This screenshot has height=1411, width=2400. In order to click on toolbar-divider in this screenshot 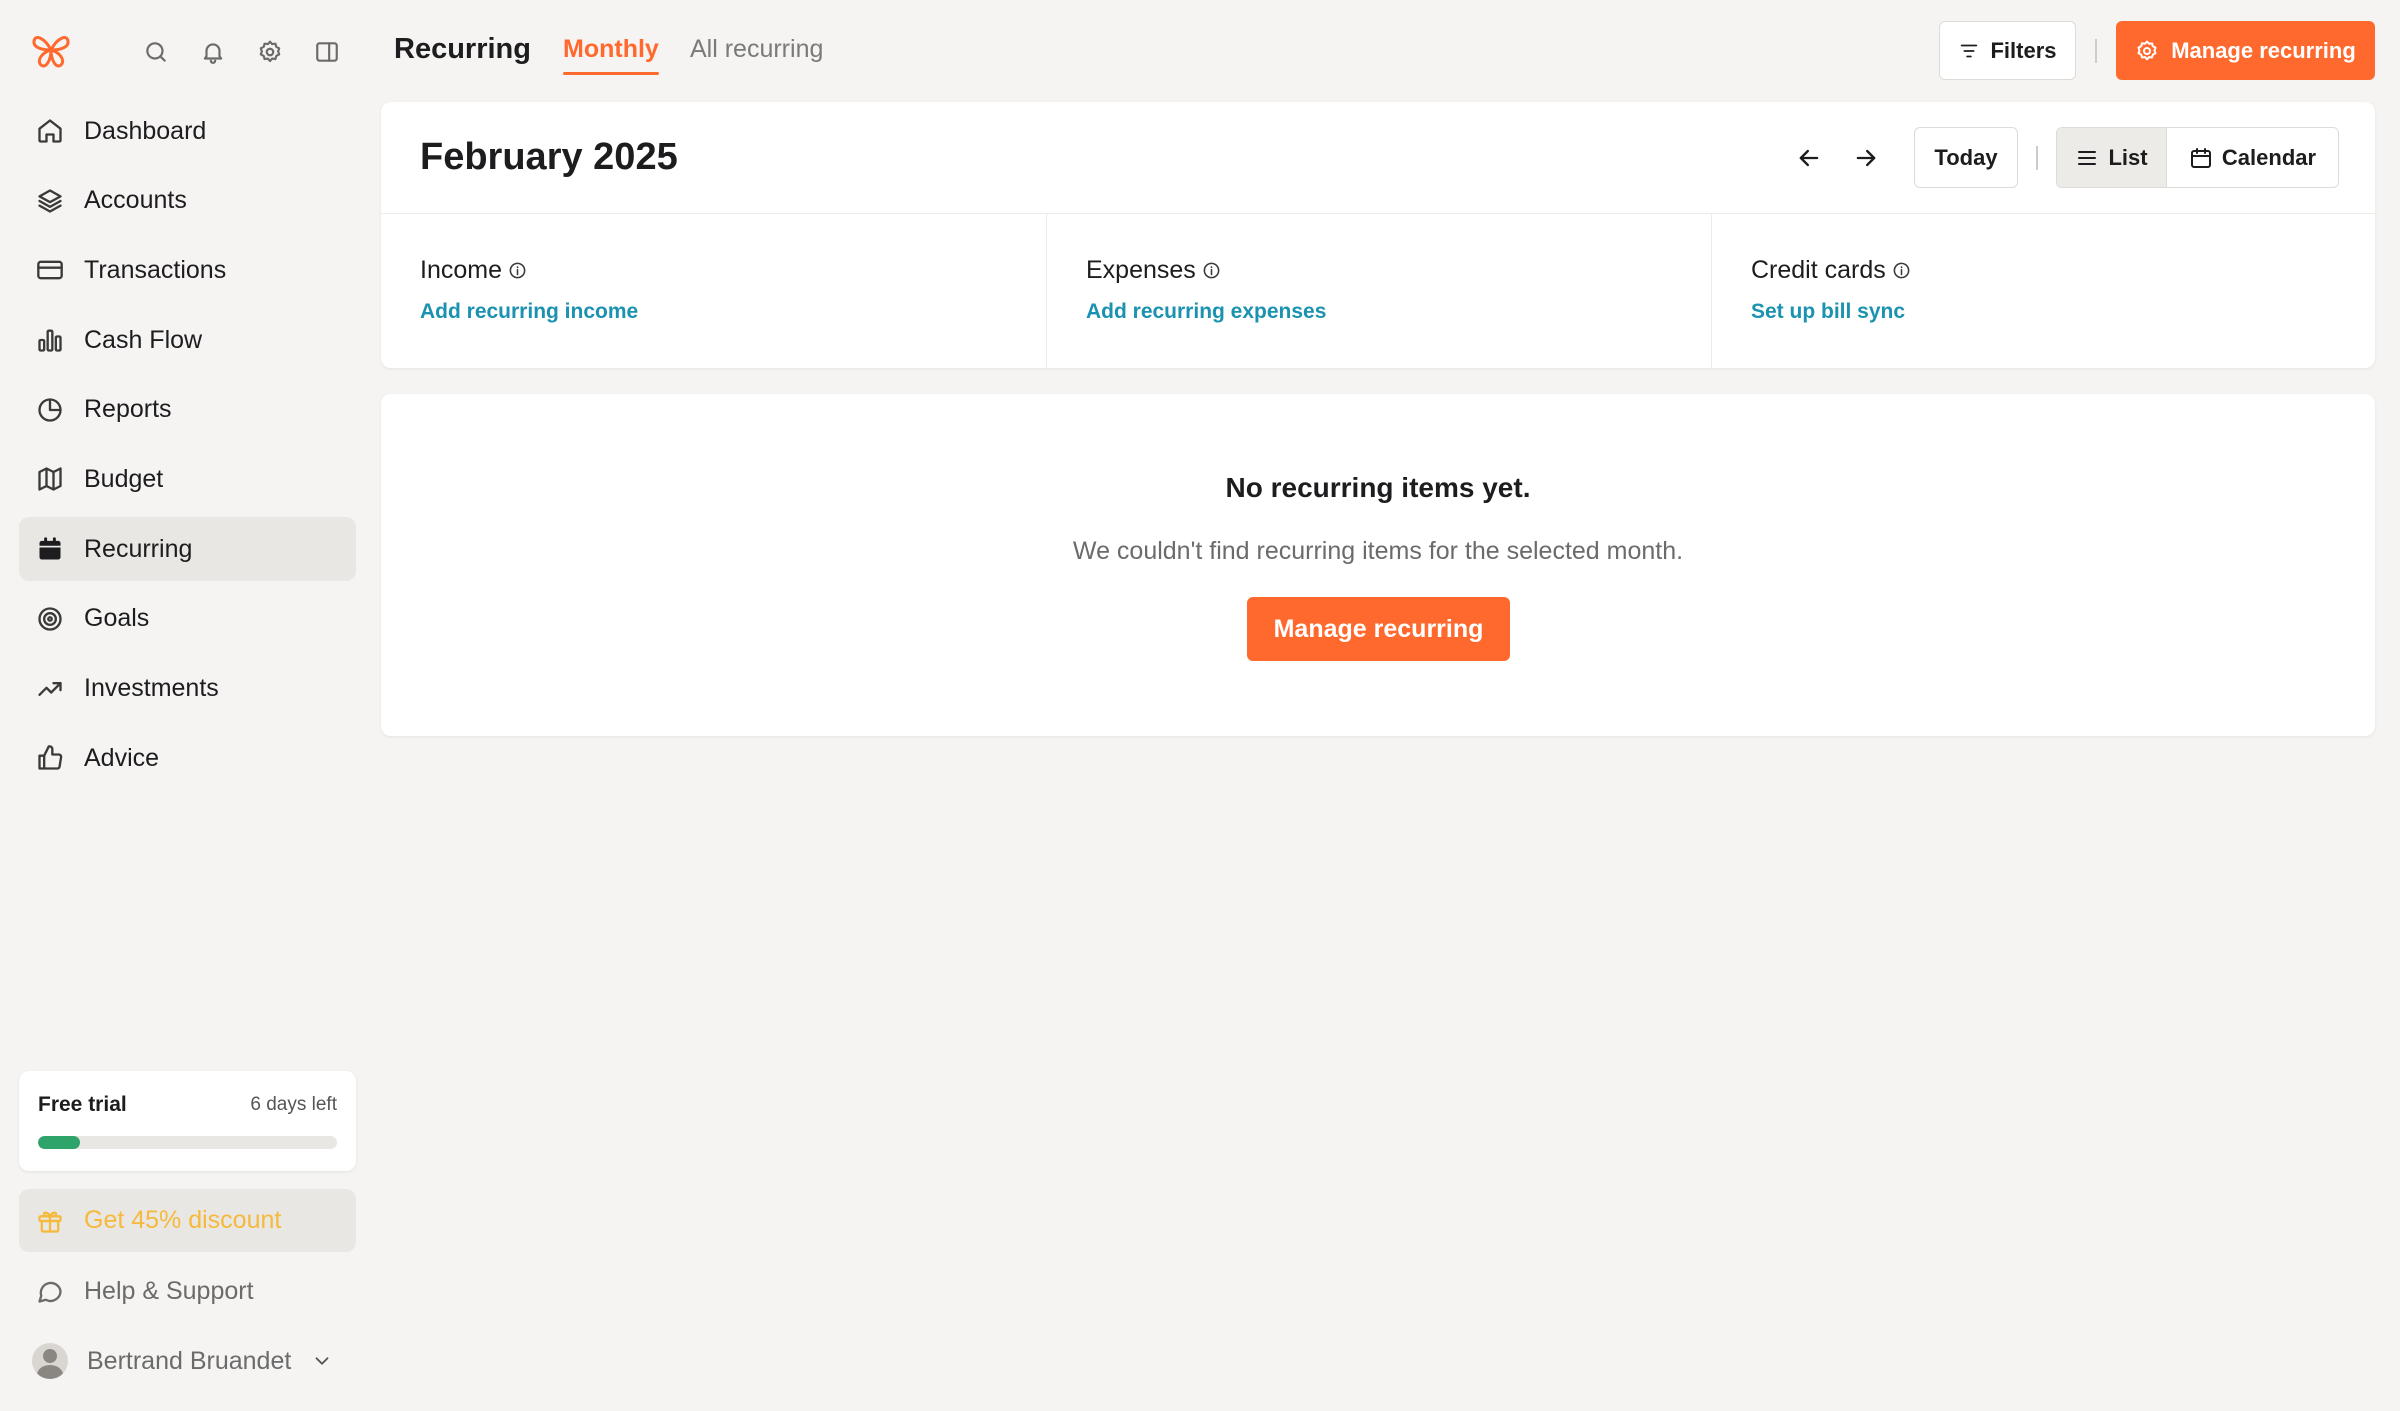, I will do `click(2037, 158)`.